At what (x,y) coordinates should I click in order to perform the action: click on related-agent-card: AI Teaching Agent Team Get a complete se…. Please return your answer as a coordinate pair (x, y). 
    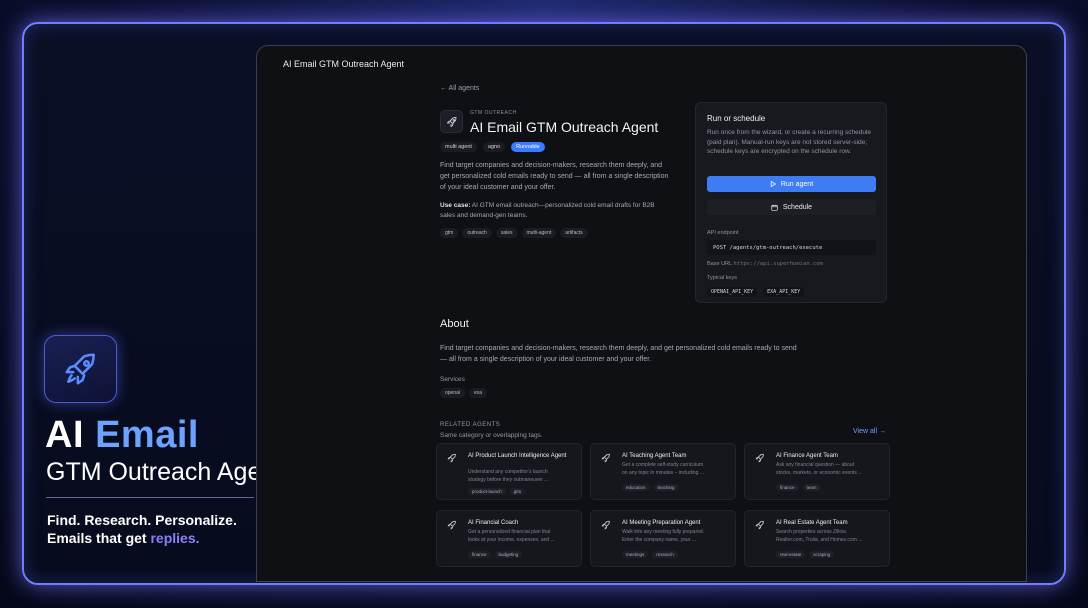
    Looking at the image, I should click on (663, 471).